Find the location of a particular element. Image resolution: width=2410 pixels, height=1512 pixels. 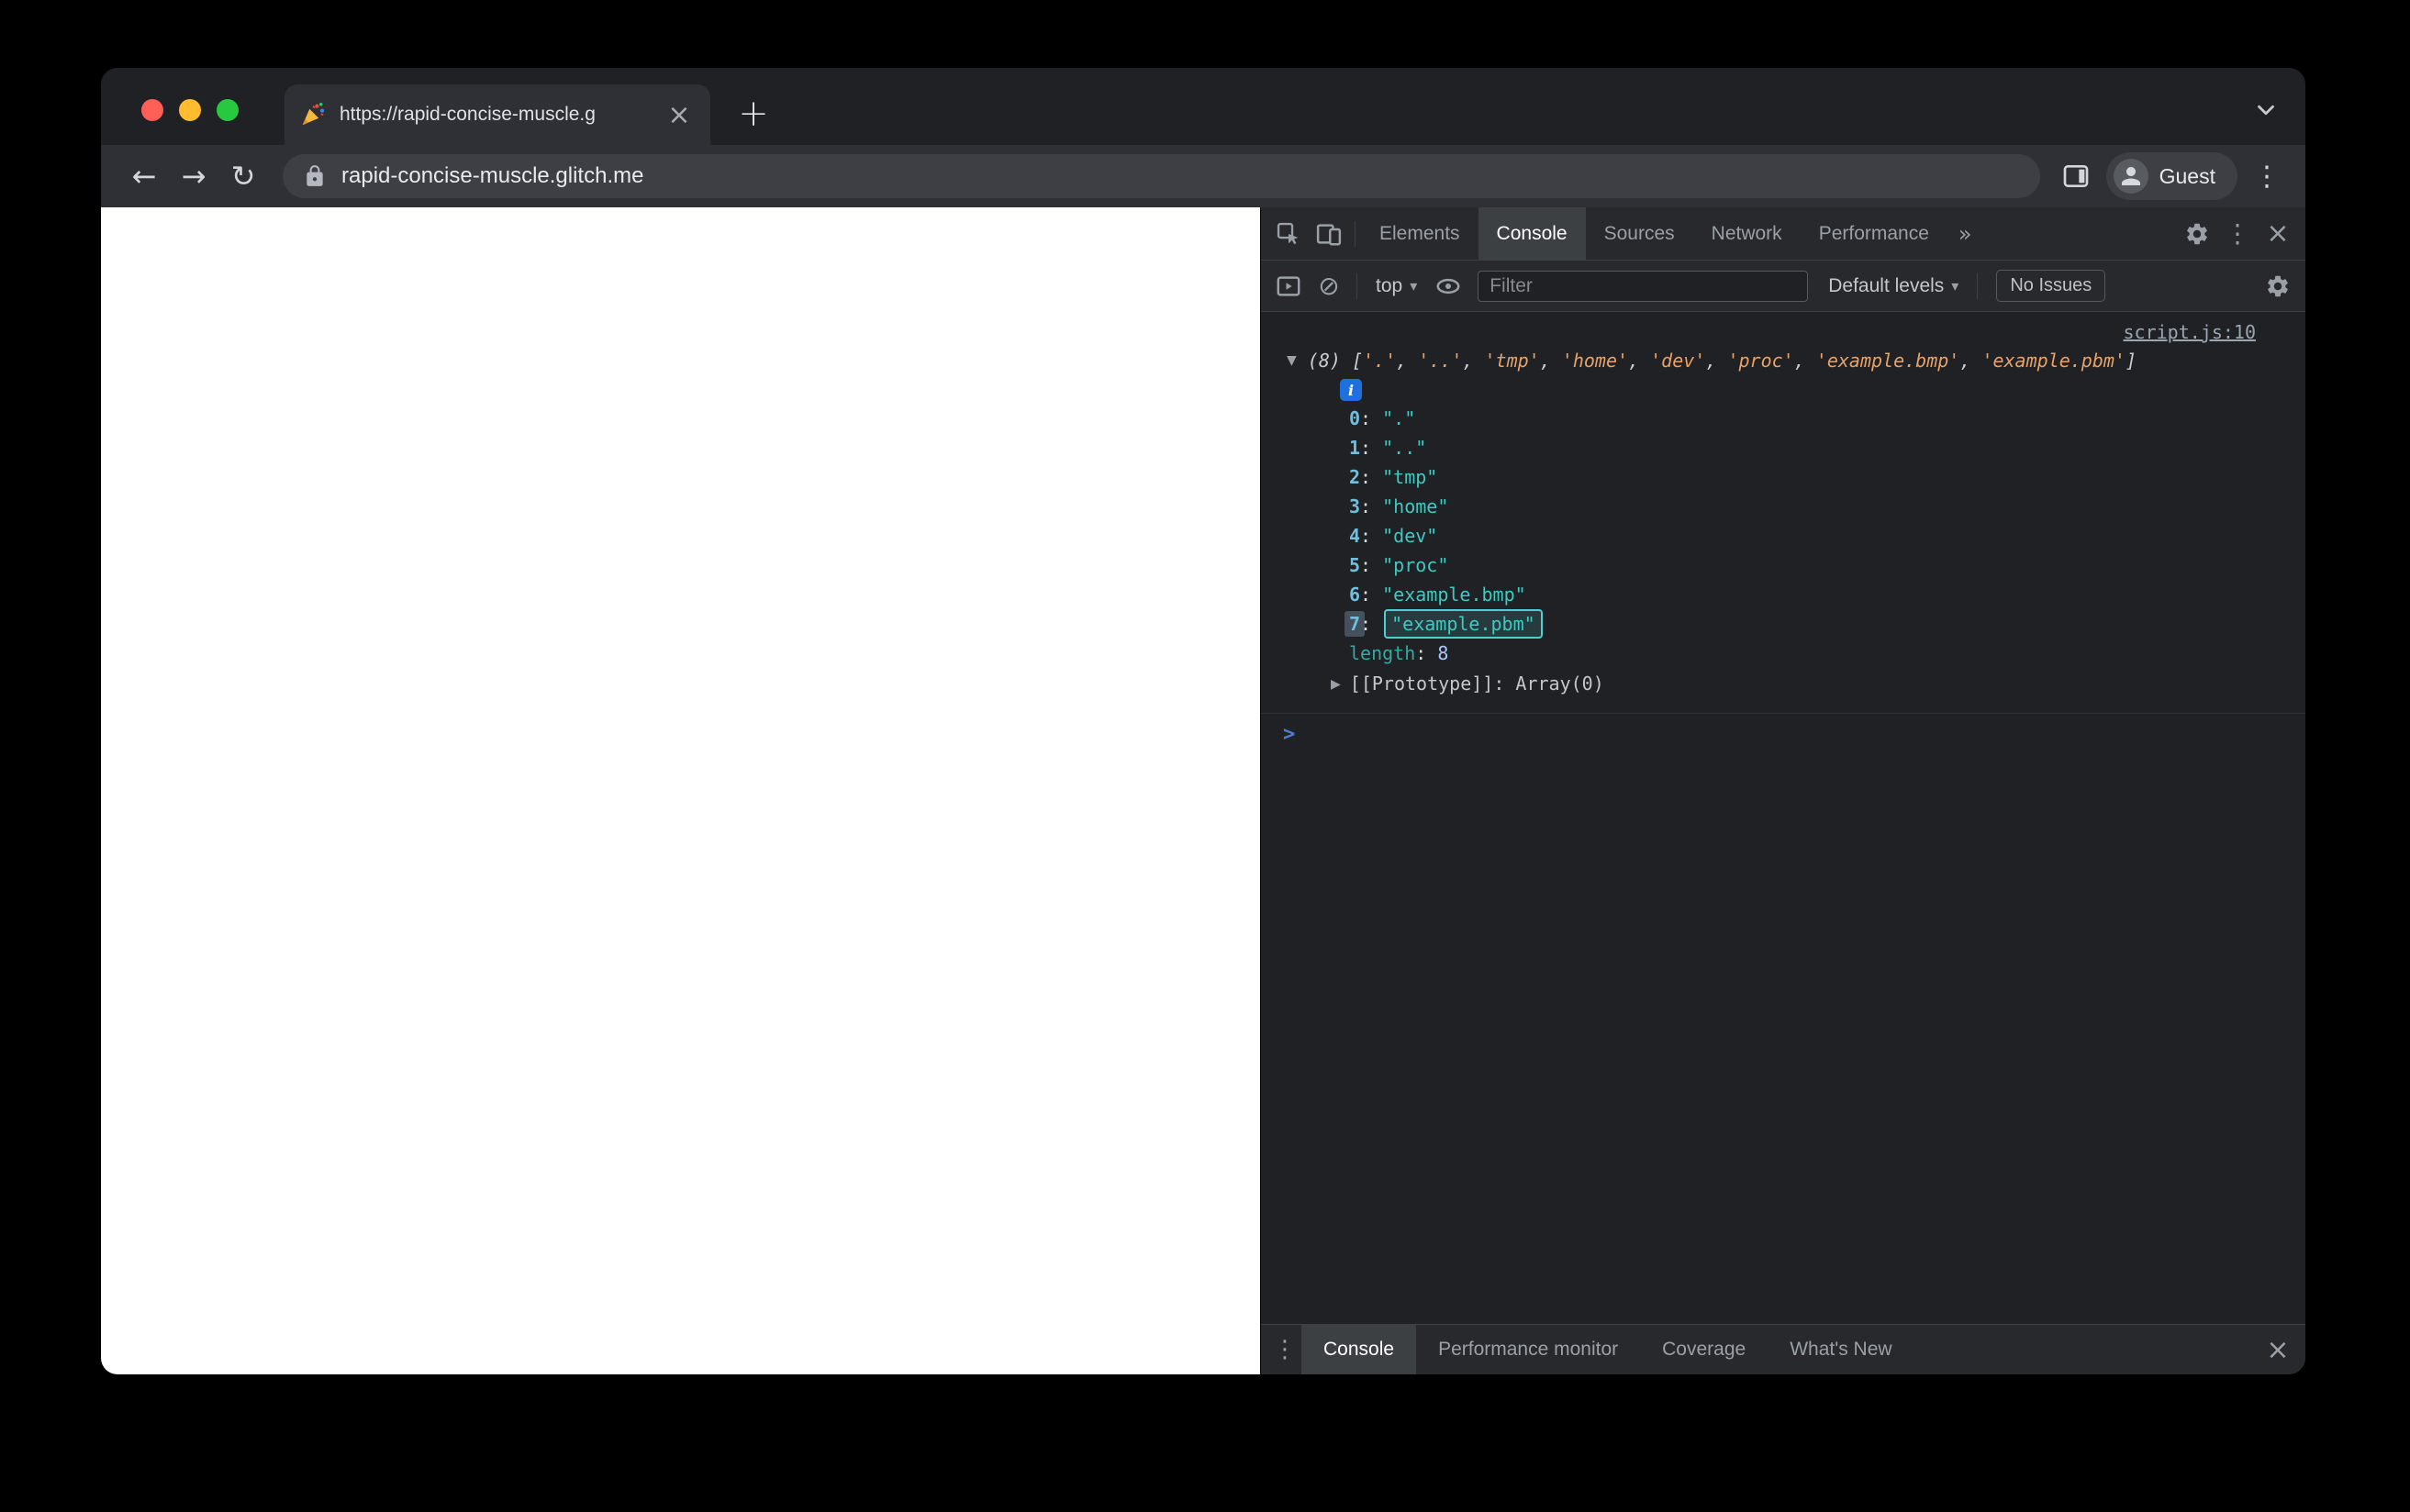

context-selector: top ▾ is located at coordinates (1396, 286).